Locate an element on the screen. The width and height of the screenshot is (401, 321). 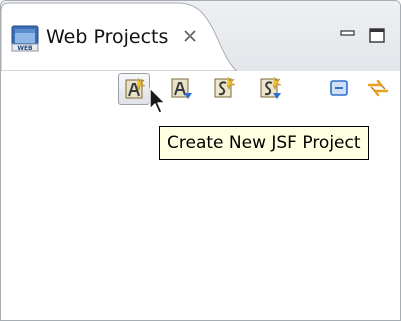
close-tab-icon is located at coordinates (190, 36).